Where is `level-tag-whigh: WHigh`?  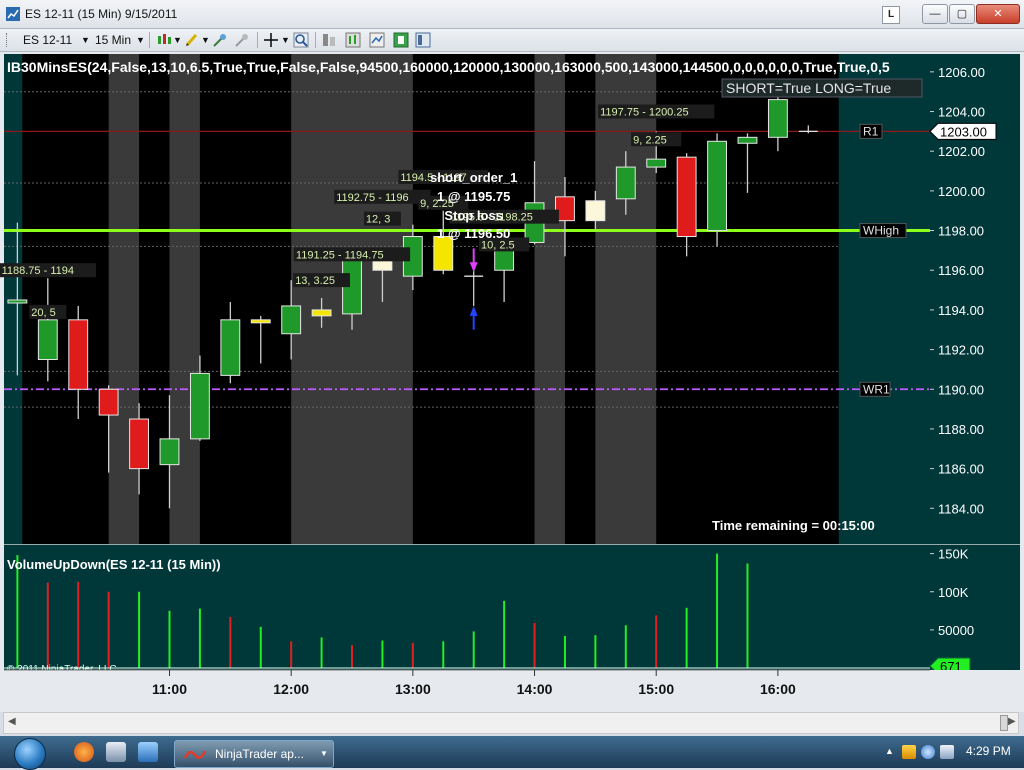
level-tag-whigh: WHigh is located at coordinates (881, 231).